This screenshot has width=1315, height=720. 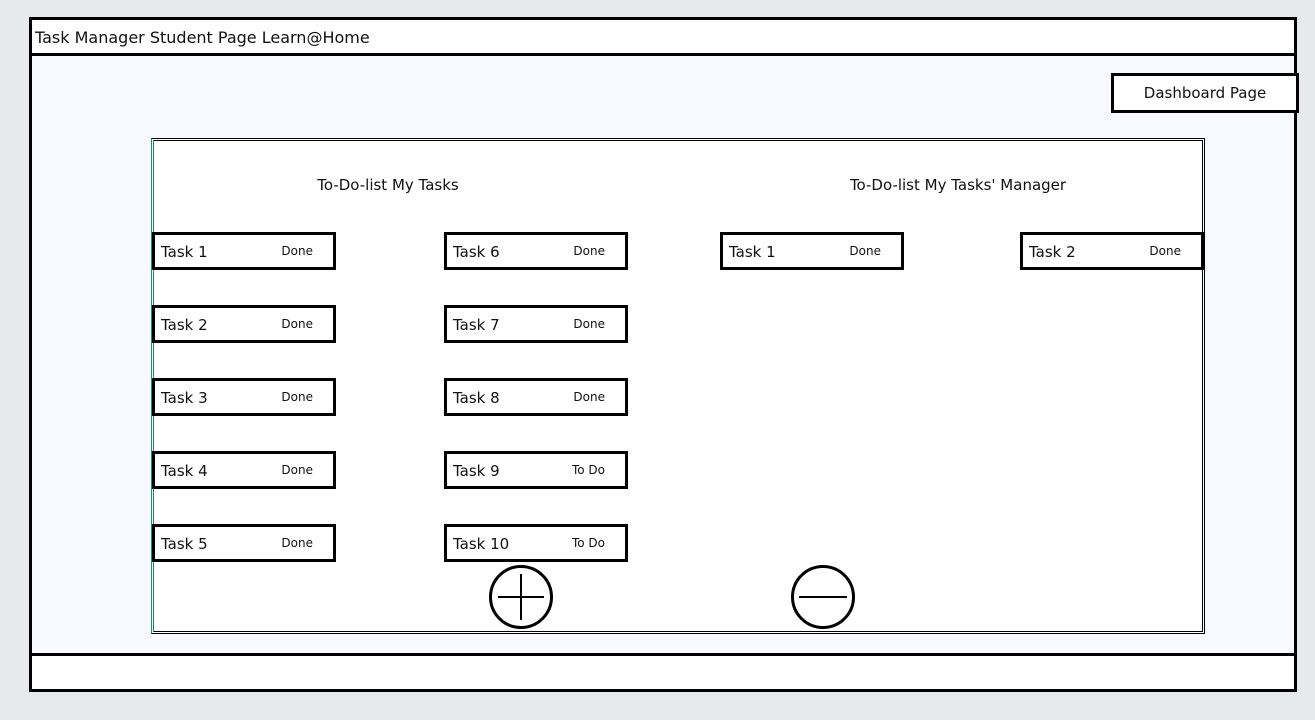 What do you see at coordinates (536, 251) in the screenshot?
I see `my-task-item: Task 6 Done` at bounding box center [536, 251].